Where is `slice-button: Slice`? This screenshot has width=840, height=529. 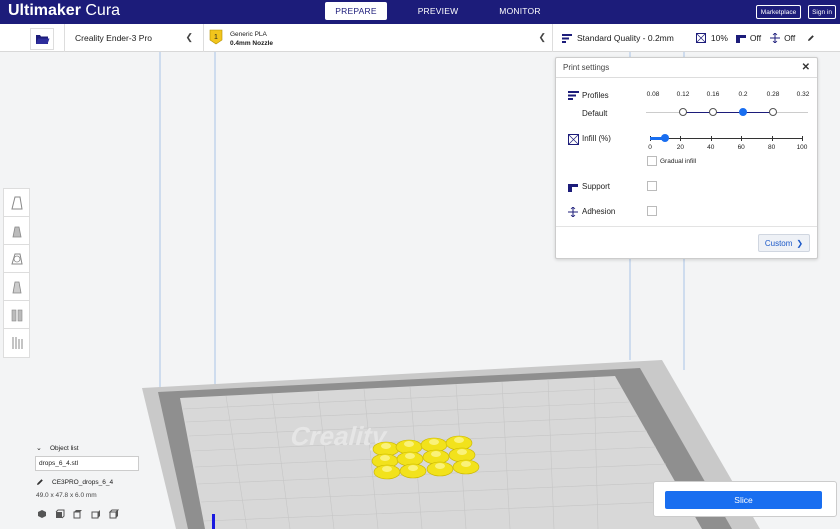
slice-button: Slice is located at coordinates (743, 500).